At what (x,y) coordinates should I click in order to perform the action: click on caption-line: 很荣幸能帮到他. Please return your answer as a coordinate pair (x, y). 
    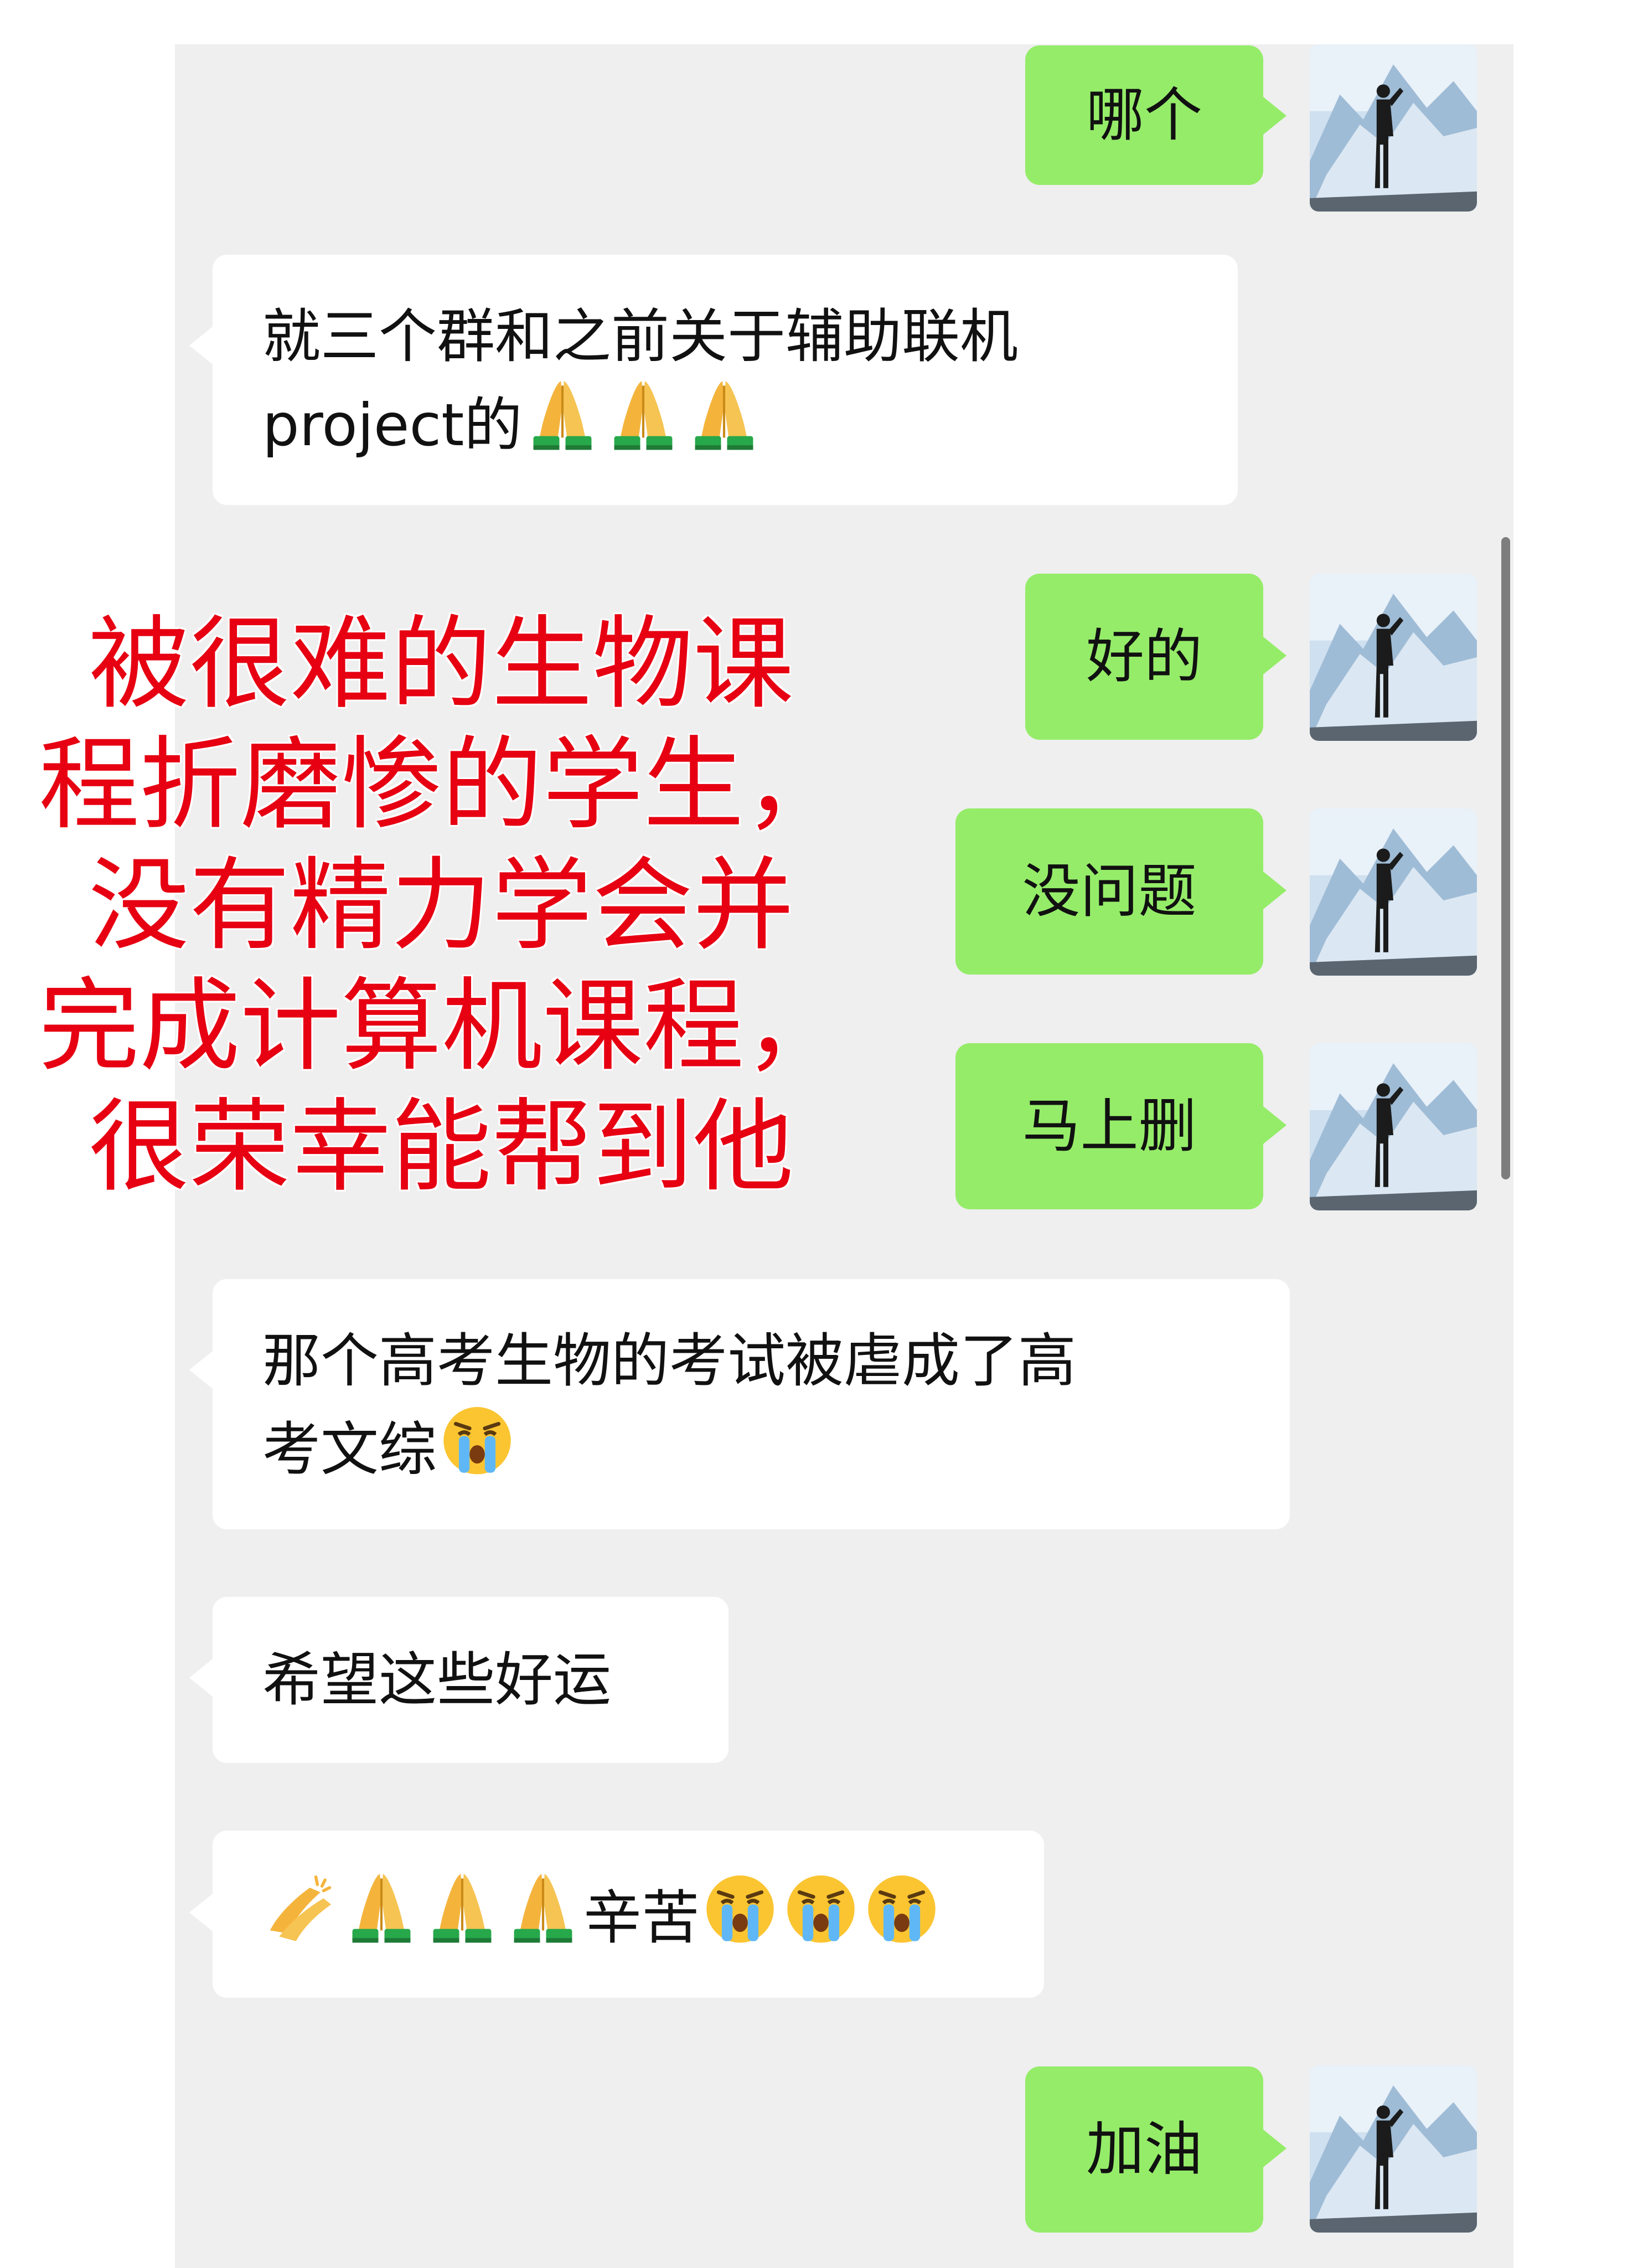
    Looking at the image, I should click on (441, 1146).